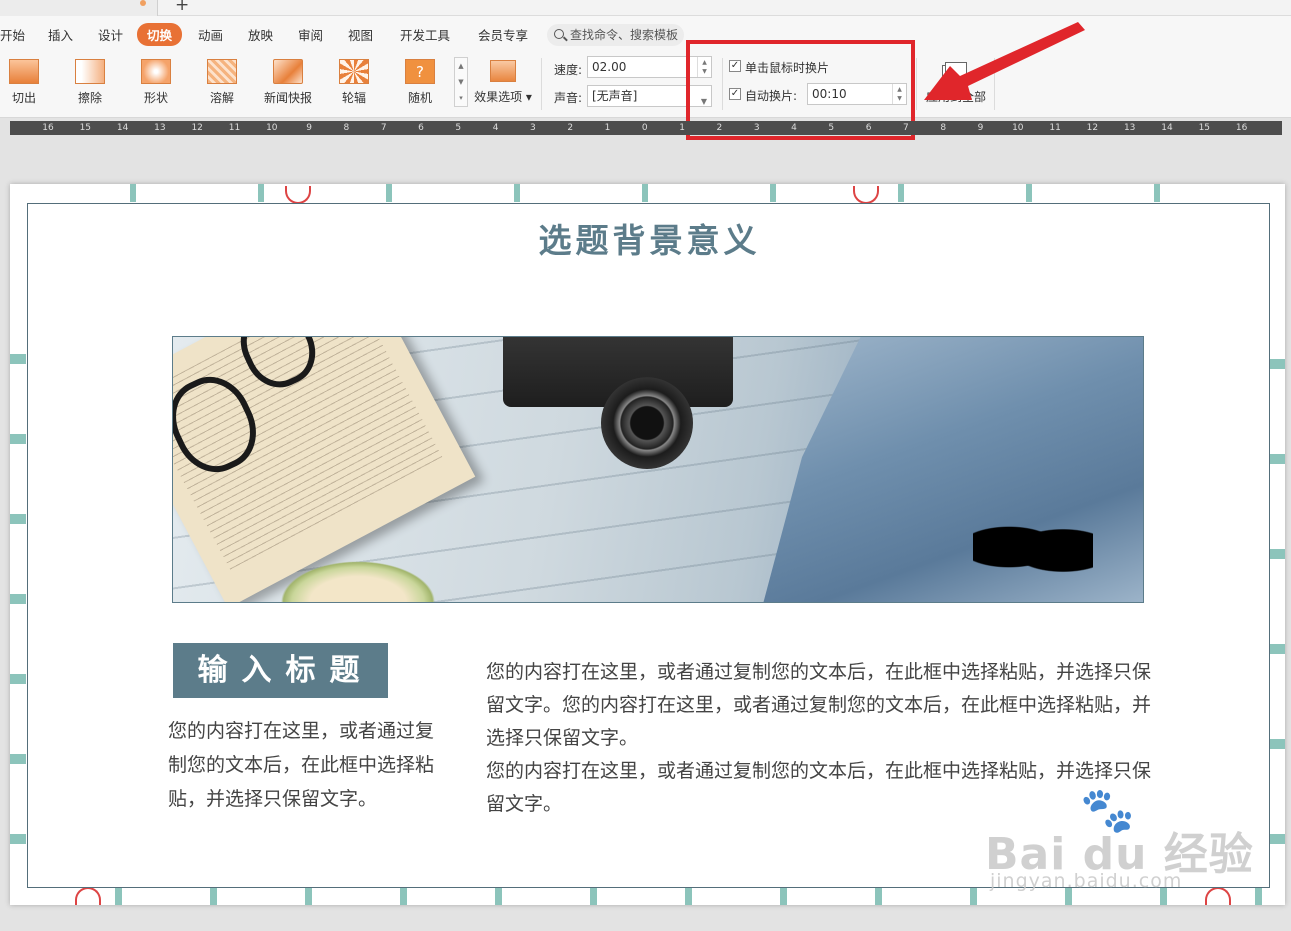 The height and width of the screenshot is (931, 1291). I want to click on wheel-effect-icon, so click(354, 71).